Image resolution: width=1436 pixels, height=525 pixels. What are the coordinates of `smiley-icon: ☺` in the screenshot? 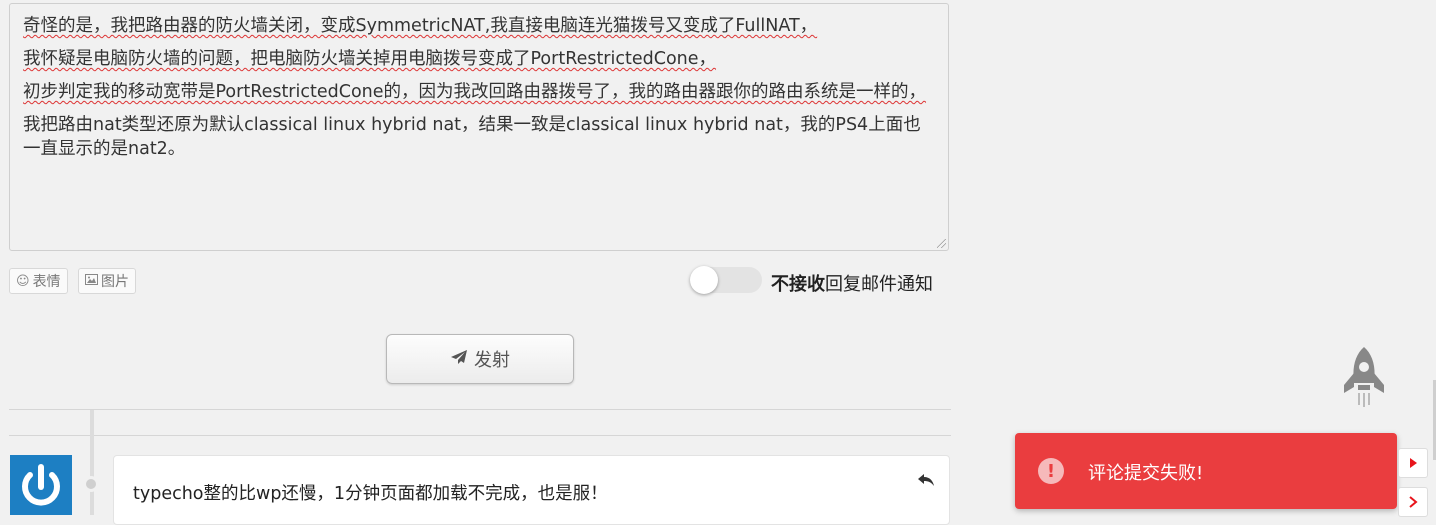 It's located at (23, 281).